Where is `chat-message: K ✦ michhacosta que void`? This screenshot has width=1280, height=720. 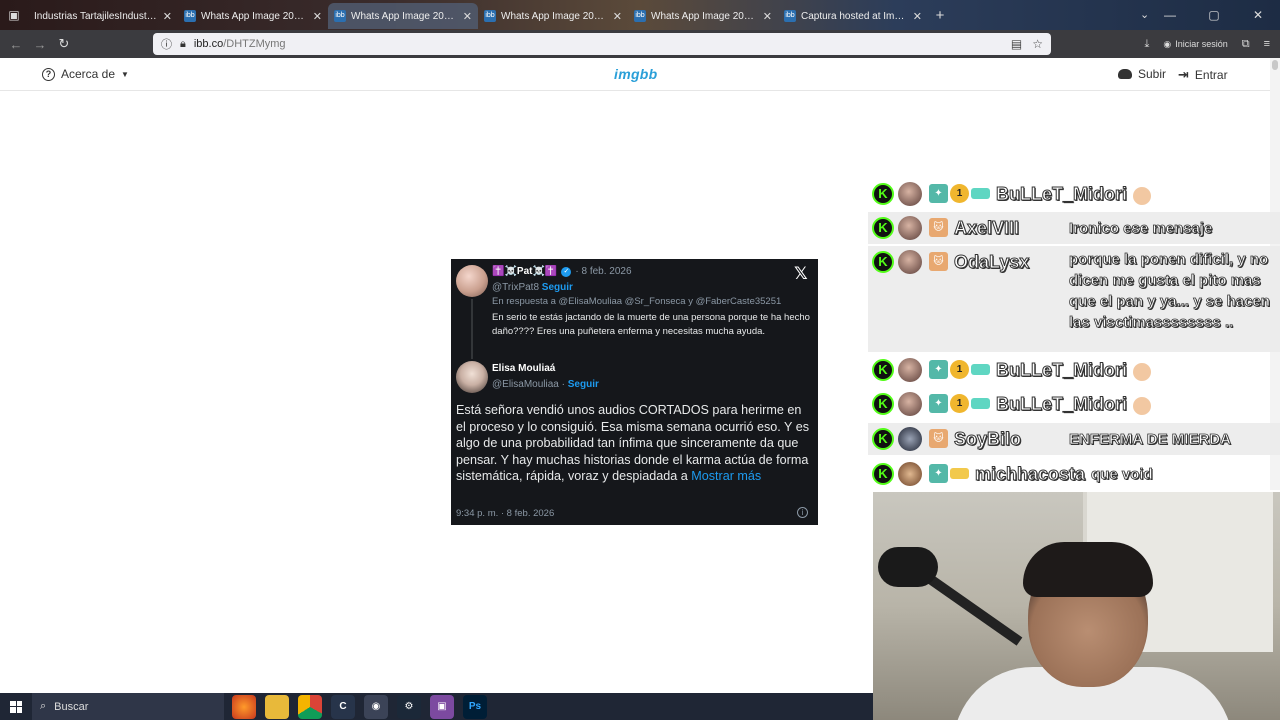
chat-message: K ✦ michhacosta que void is located at coordinates (1074, 474).